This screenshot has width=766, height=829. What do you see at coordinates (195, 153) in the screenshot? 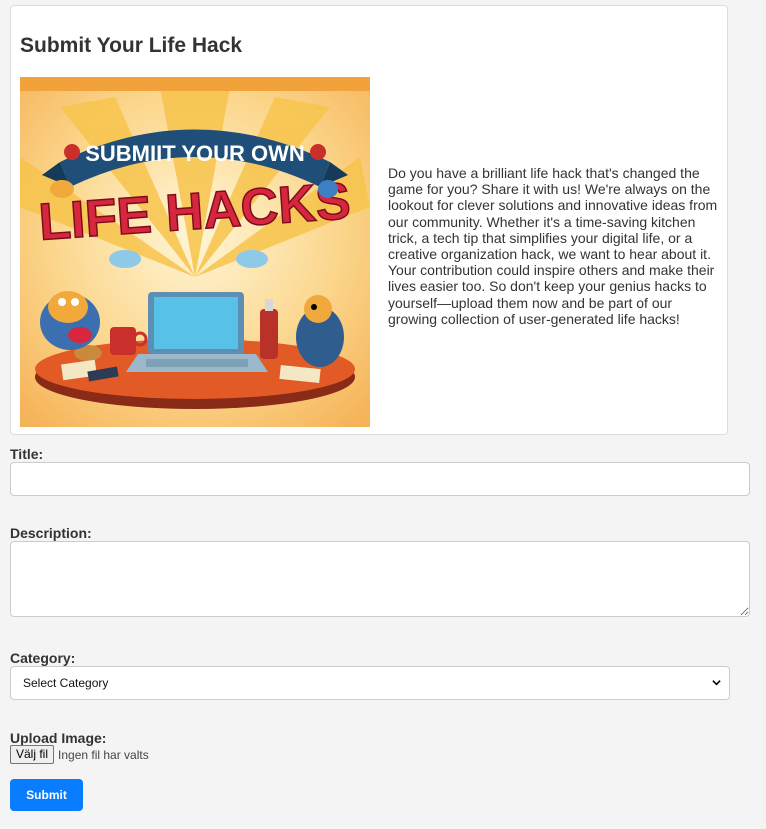
I see `banner-text: SUBMIIT YOUR OWN` at bounding box center [195, 153].